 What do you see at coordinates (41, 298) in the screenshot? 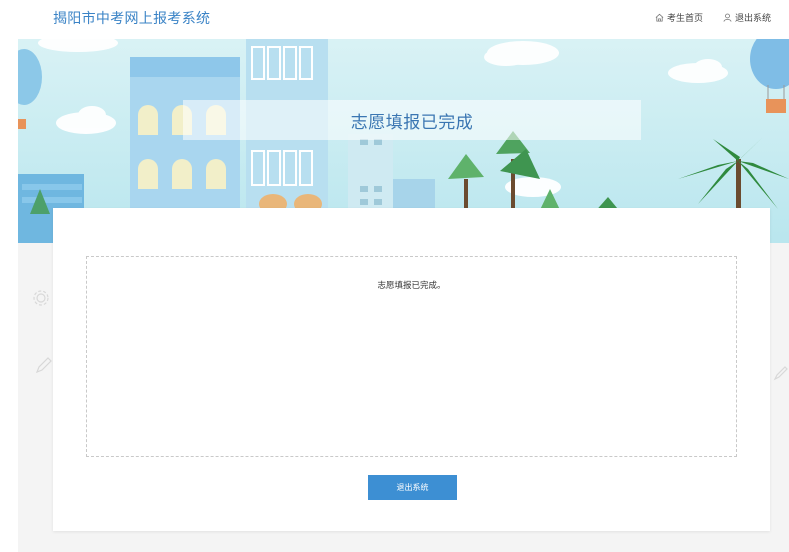
I see `gear-icon` at bounding box center [41, 298].